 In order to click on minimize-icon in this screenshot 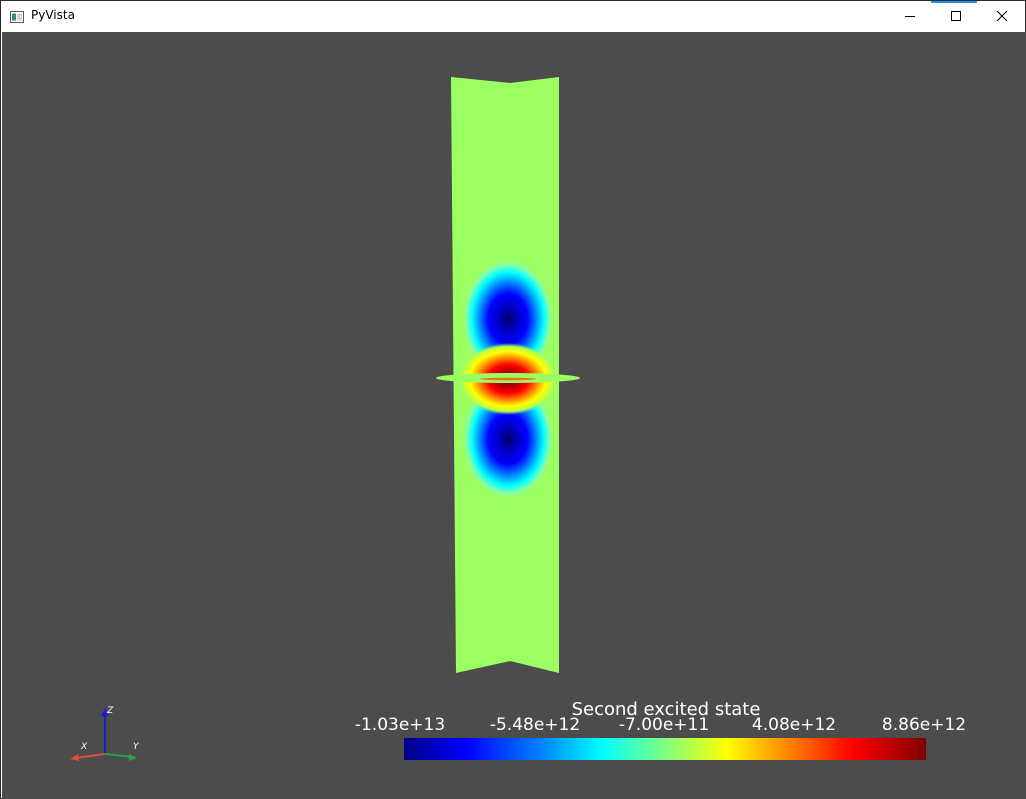, I will do `click(910, 16)`.